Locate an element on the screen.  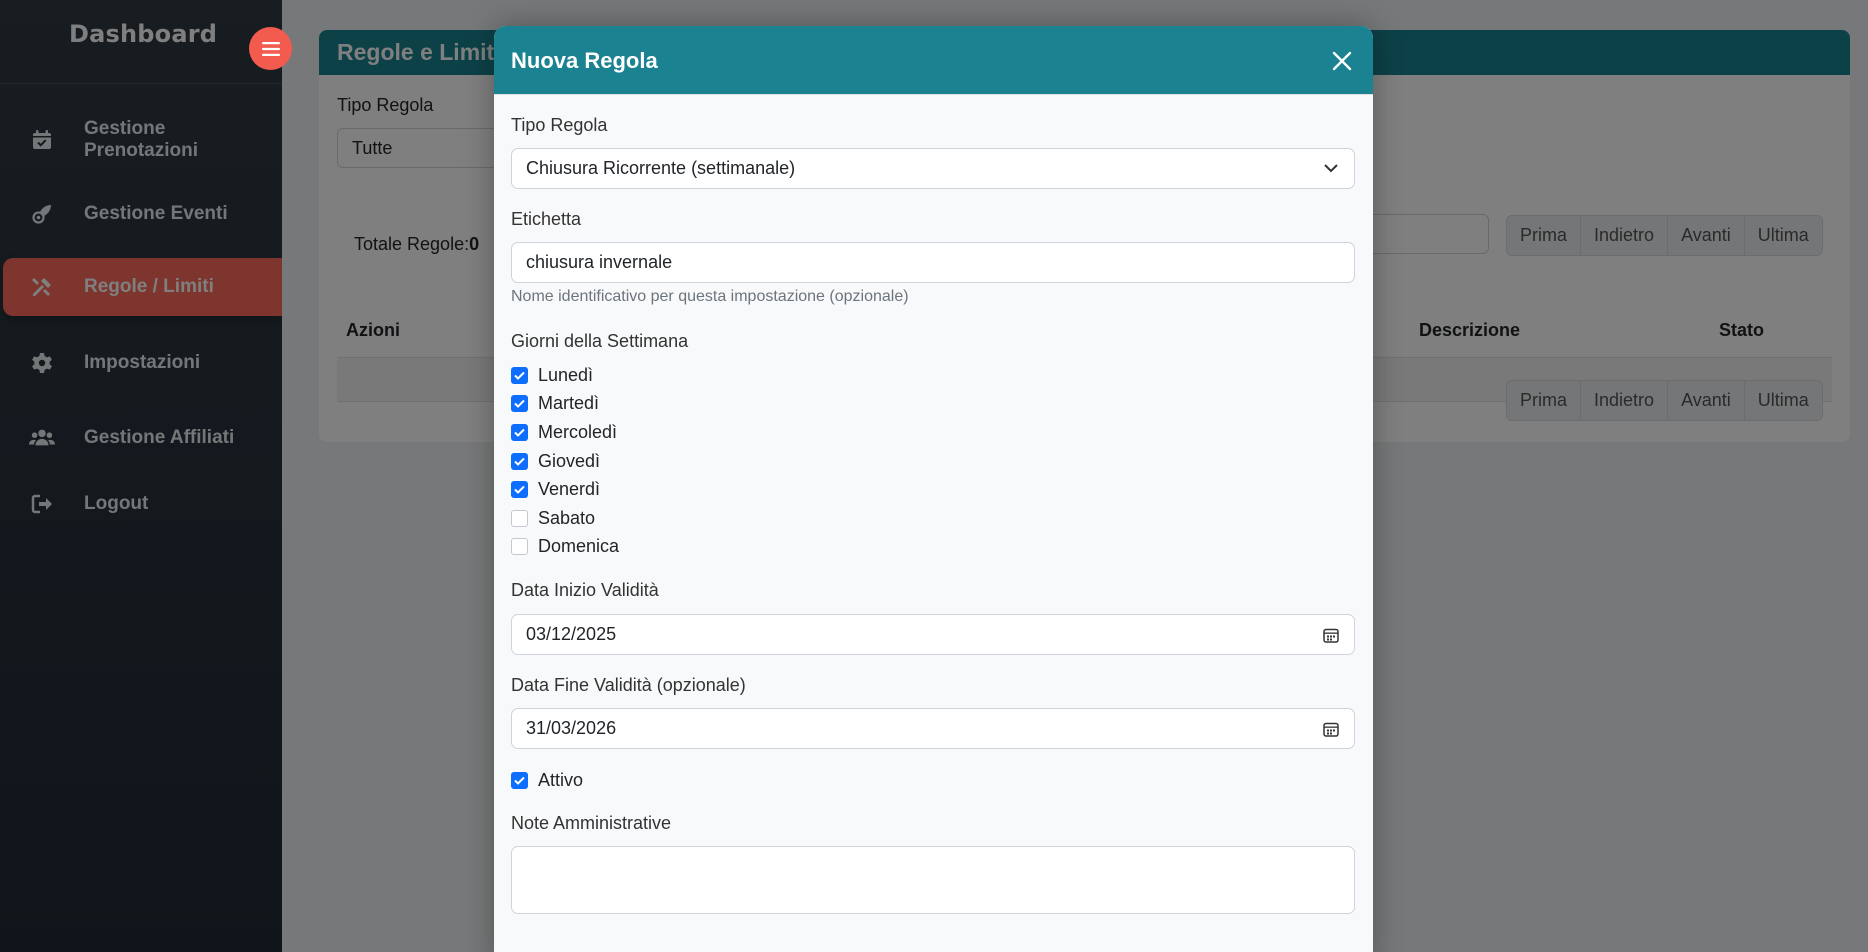
checkbox-giovedi: Giovedì is located at coordinates (555, 461).